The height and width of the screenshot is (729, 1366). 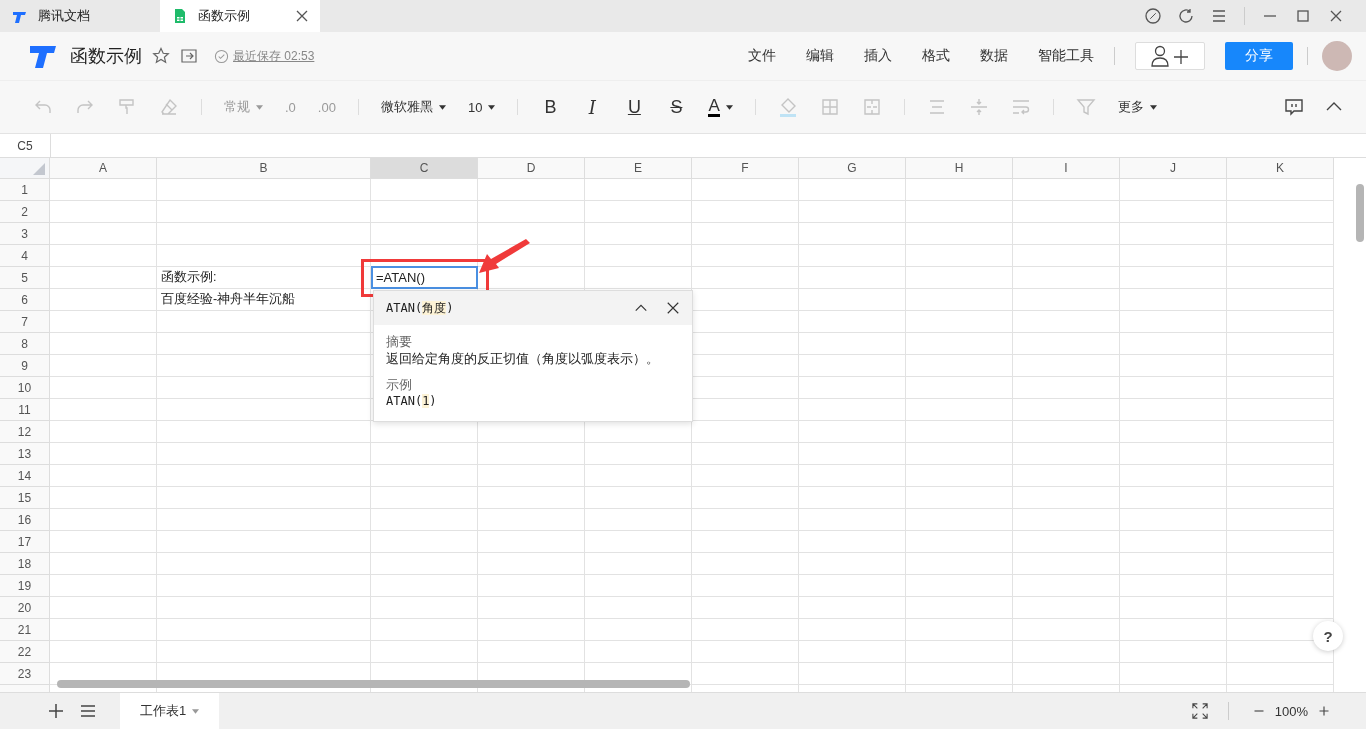 What do you see at coordinates (424, 168) in the screenshot?
I see `column-header: C` at bounding box center [424, 168].